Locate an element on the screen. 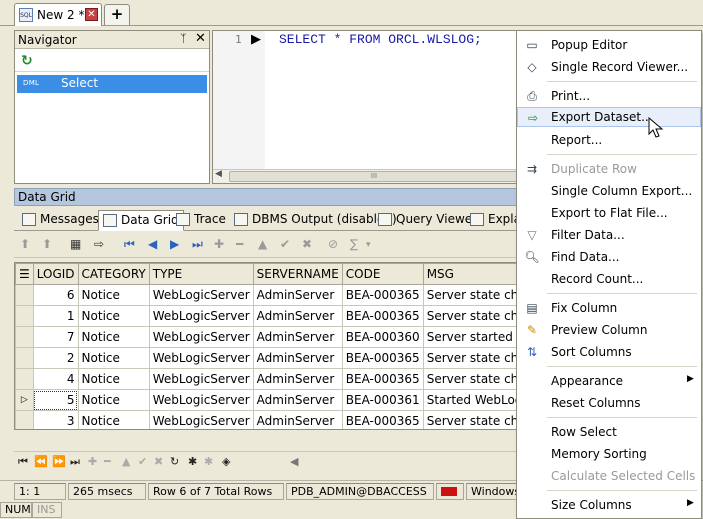 Image resolution: width=703 pixels, height=519 pixels. edit-record-icon: ▲ is located at coordinates (262, 244).